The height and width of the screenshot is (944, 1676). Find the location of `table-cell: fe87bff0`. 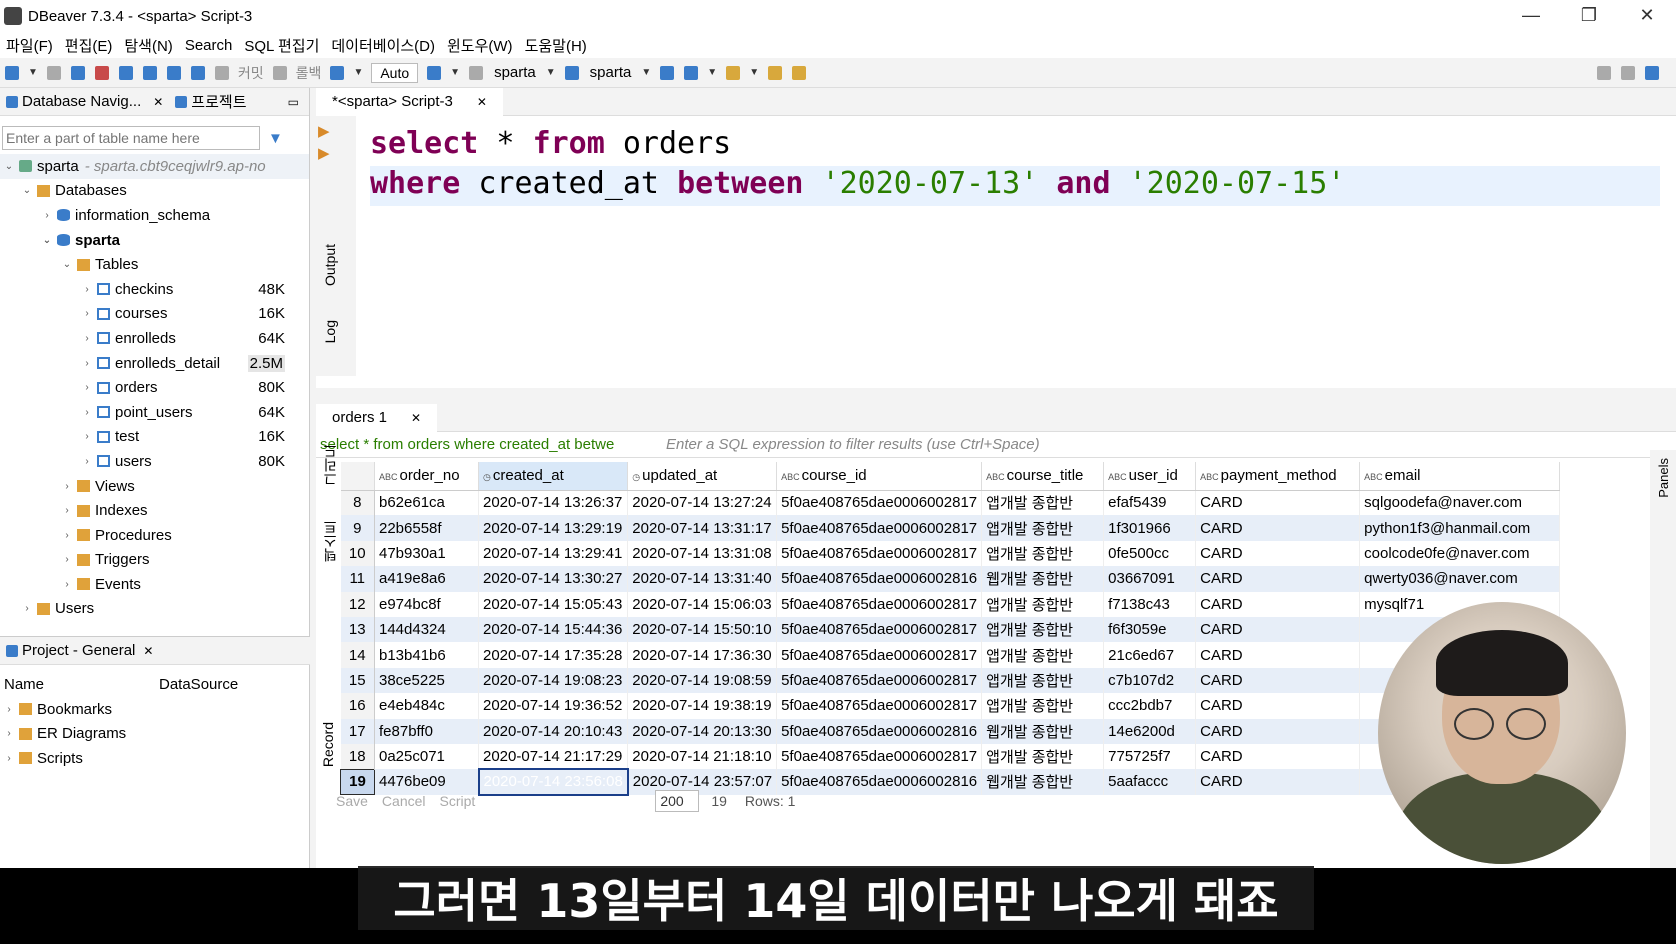

table-cell: fe87bff0 is located at coordinates (426, 731).